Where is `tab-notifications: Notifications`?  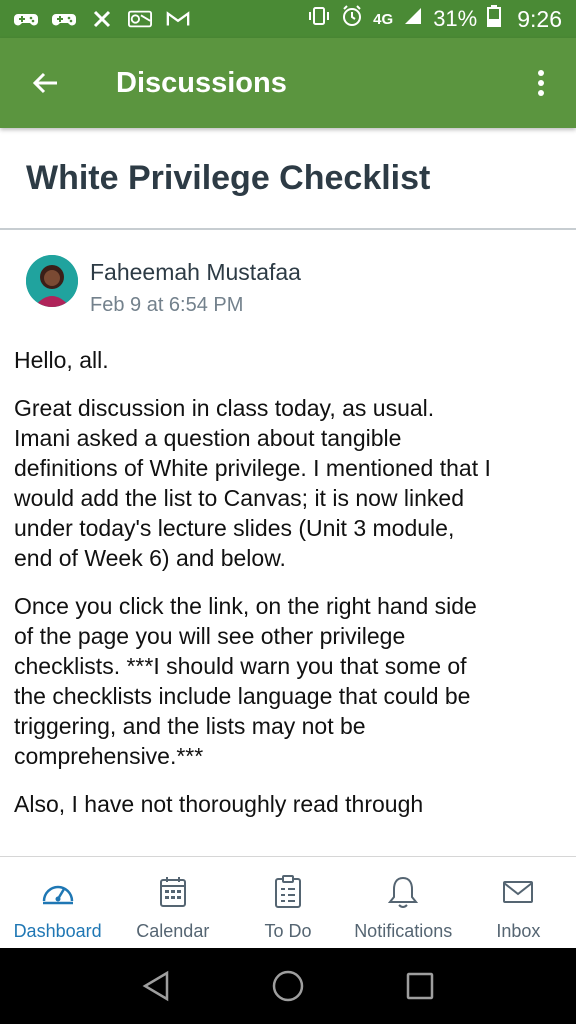
tab-notifications: Notifications is located at coordinates (403, 902).